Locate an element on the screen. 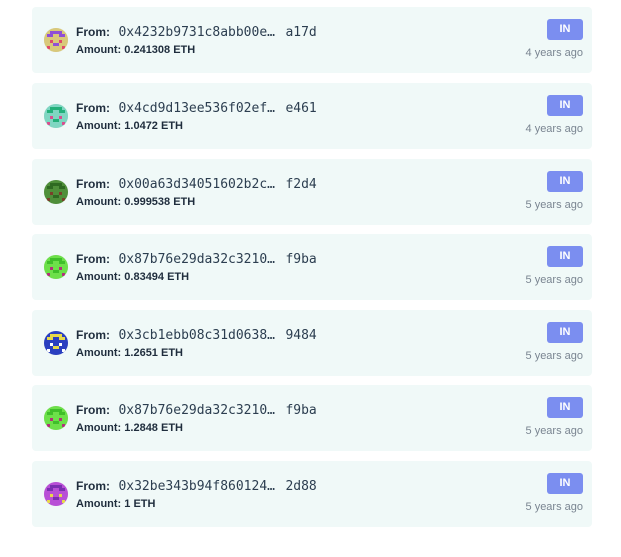  amount-line: Amount: 1.2848 ETH is located at coordinates (129, 428).